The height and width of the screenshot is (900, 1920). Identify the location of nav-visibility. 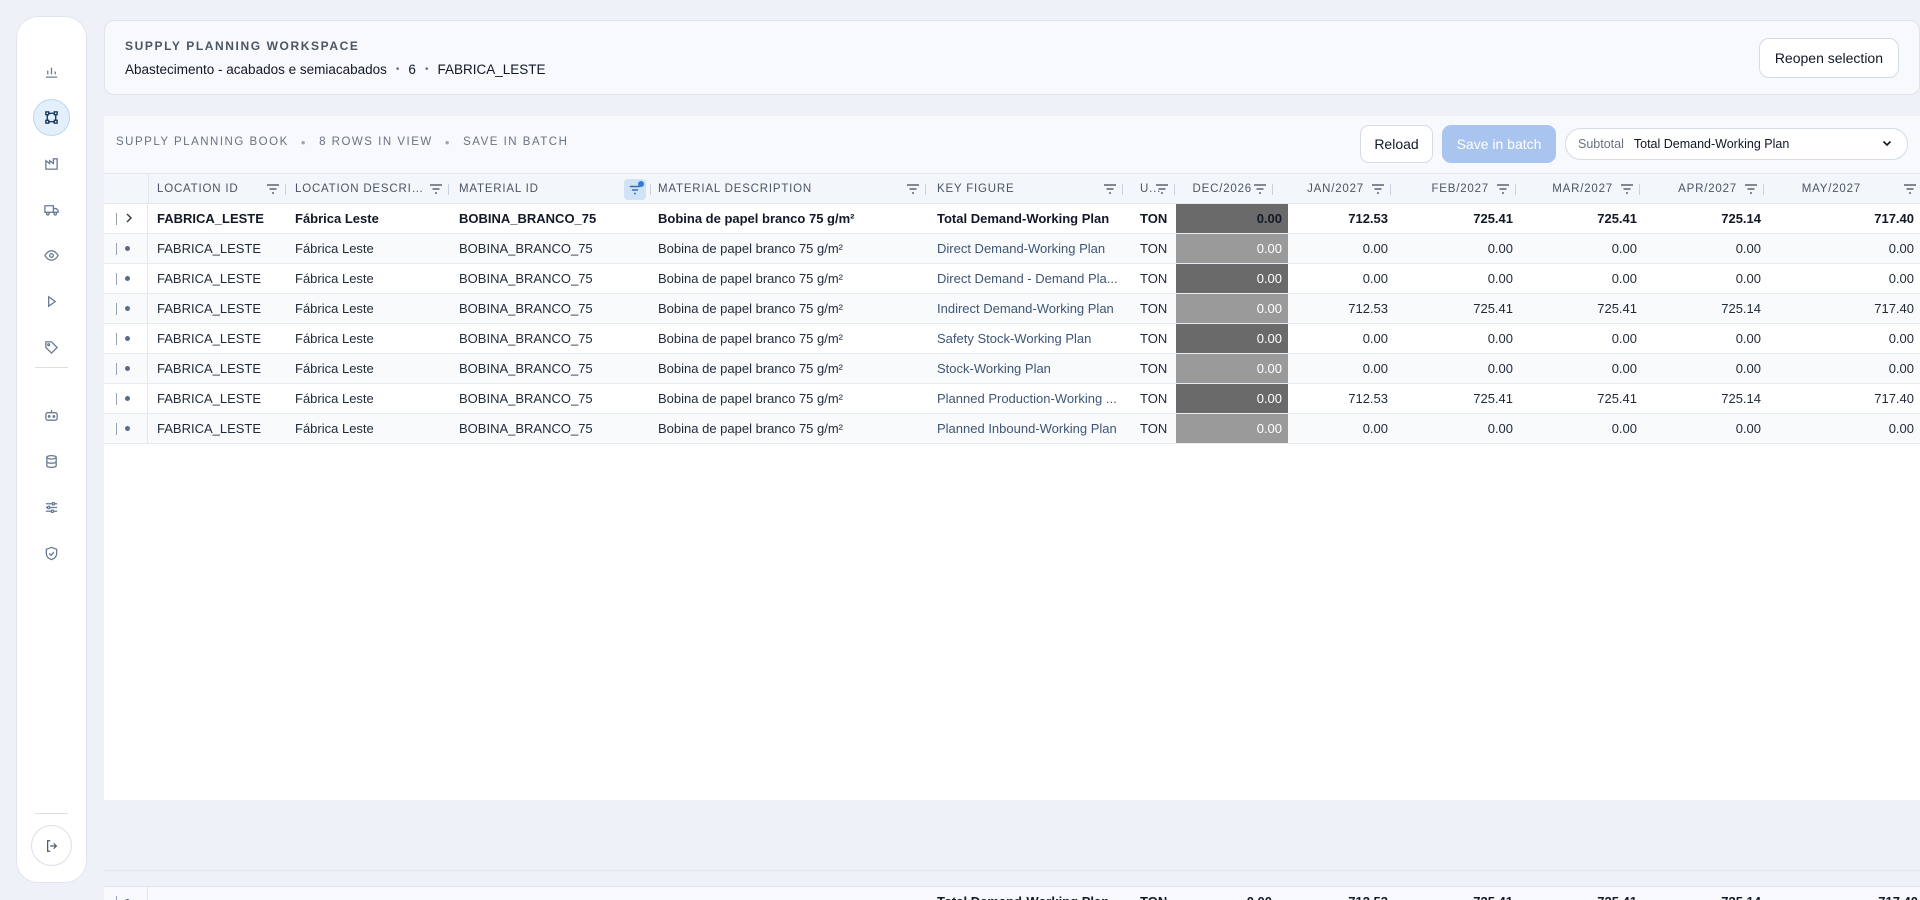
(51, 255).